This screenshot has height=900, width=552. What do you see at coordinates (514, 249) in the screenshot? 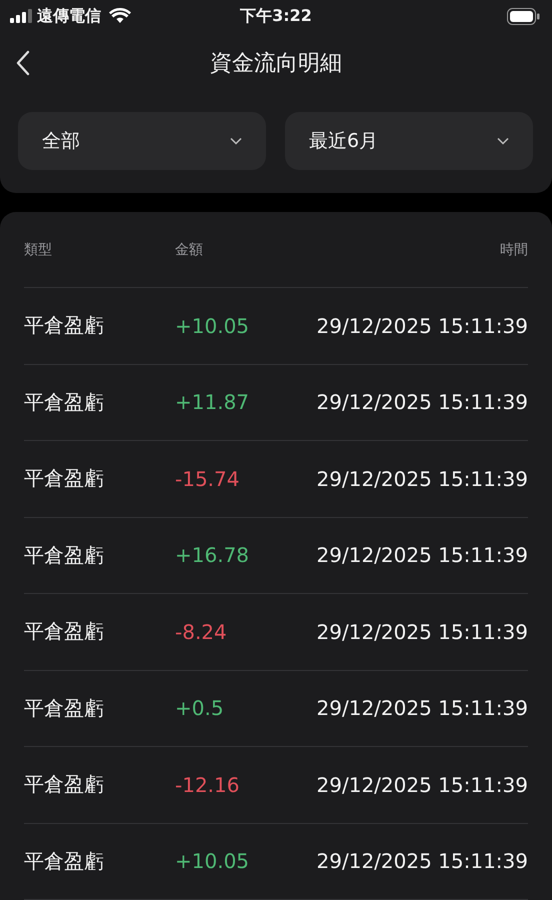
I see `column-header: 時間` at bounding box center [514, 249].